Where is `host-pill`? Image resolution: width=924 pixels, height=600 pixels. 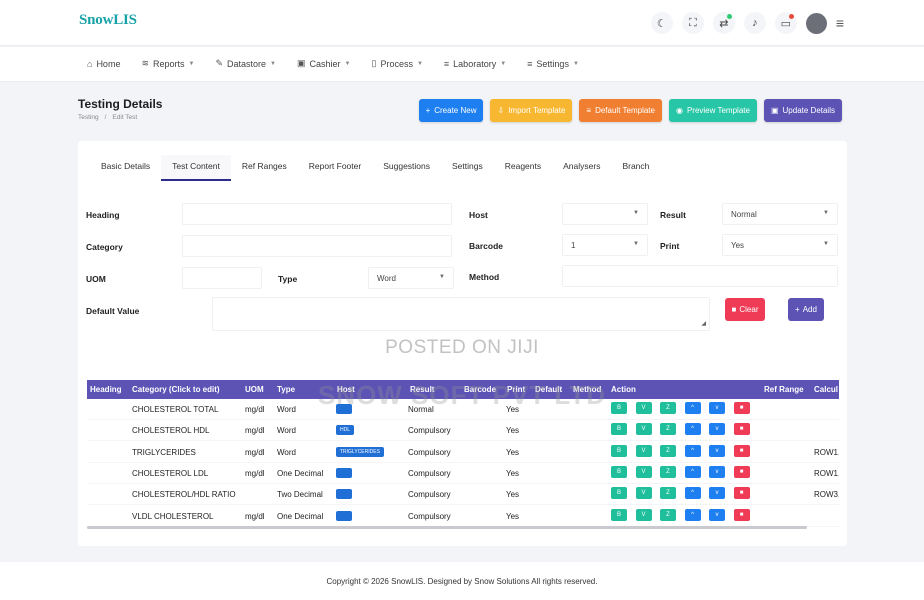 host-pill is located at coordinates (344, 494).